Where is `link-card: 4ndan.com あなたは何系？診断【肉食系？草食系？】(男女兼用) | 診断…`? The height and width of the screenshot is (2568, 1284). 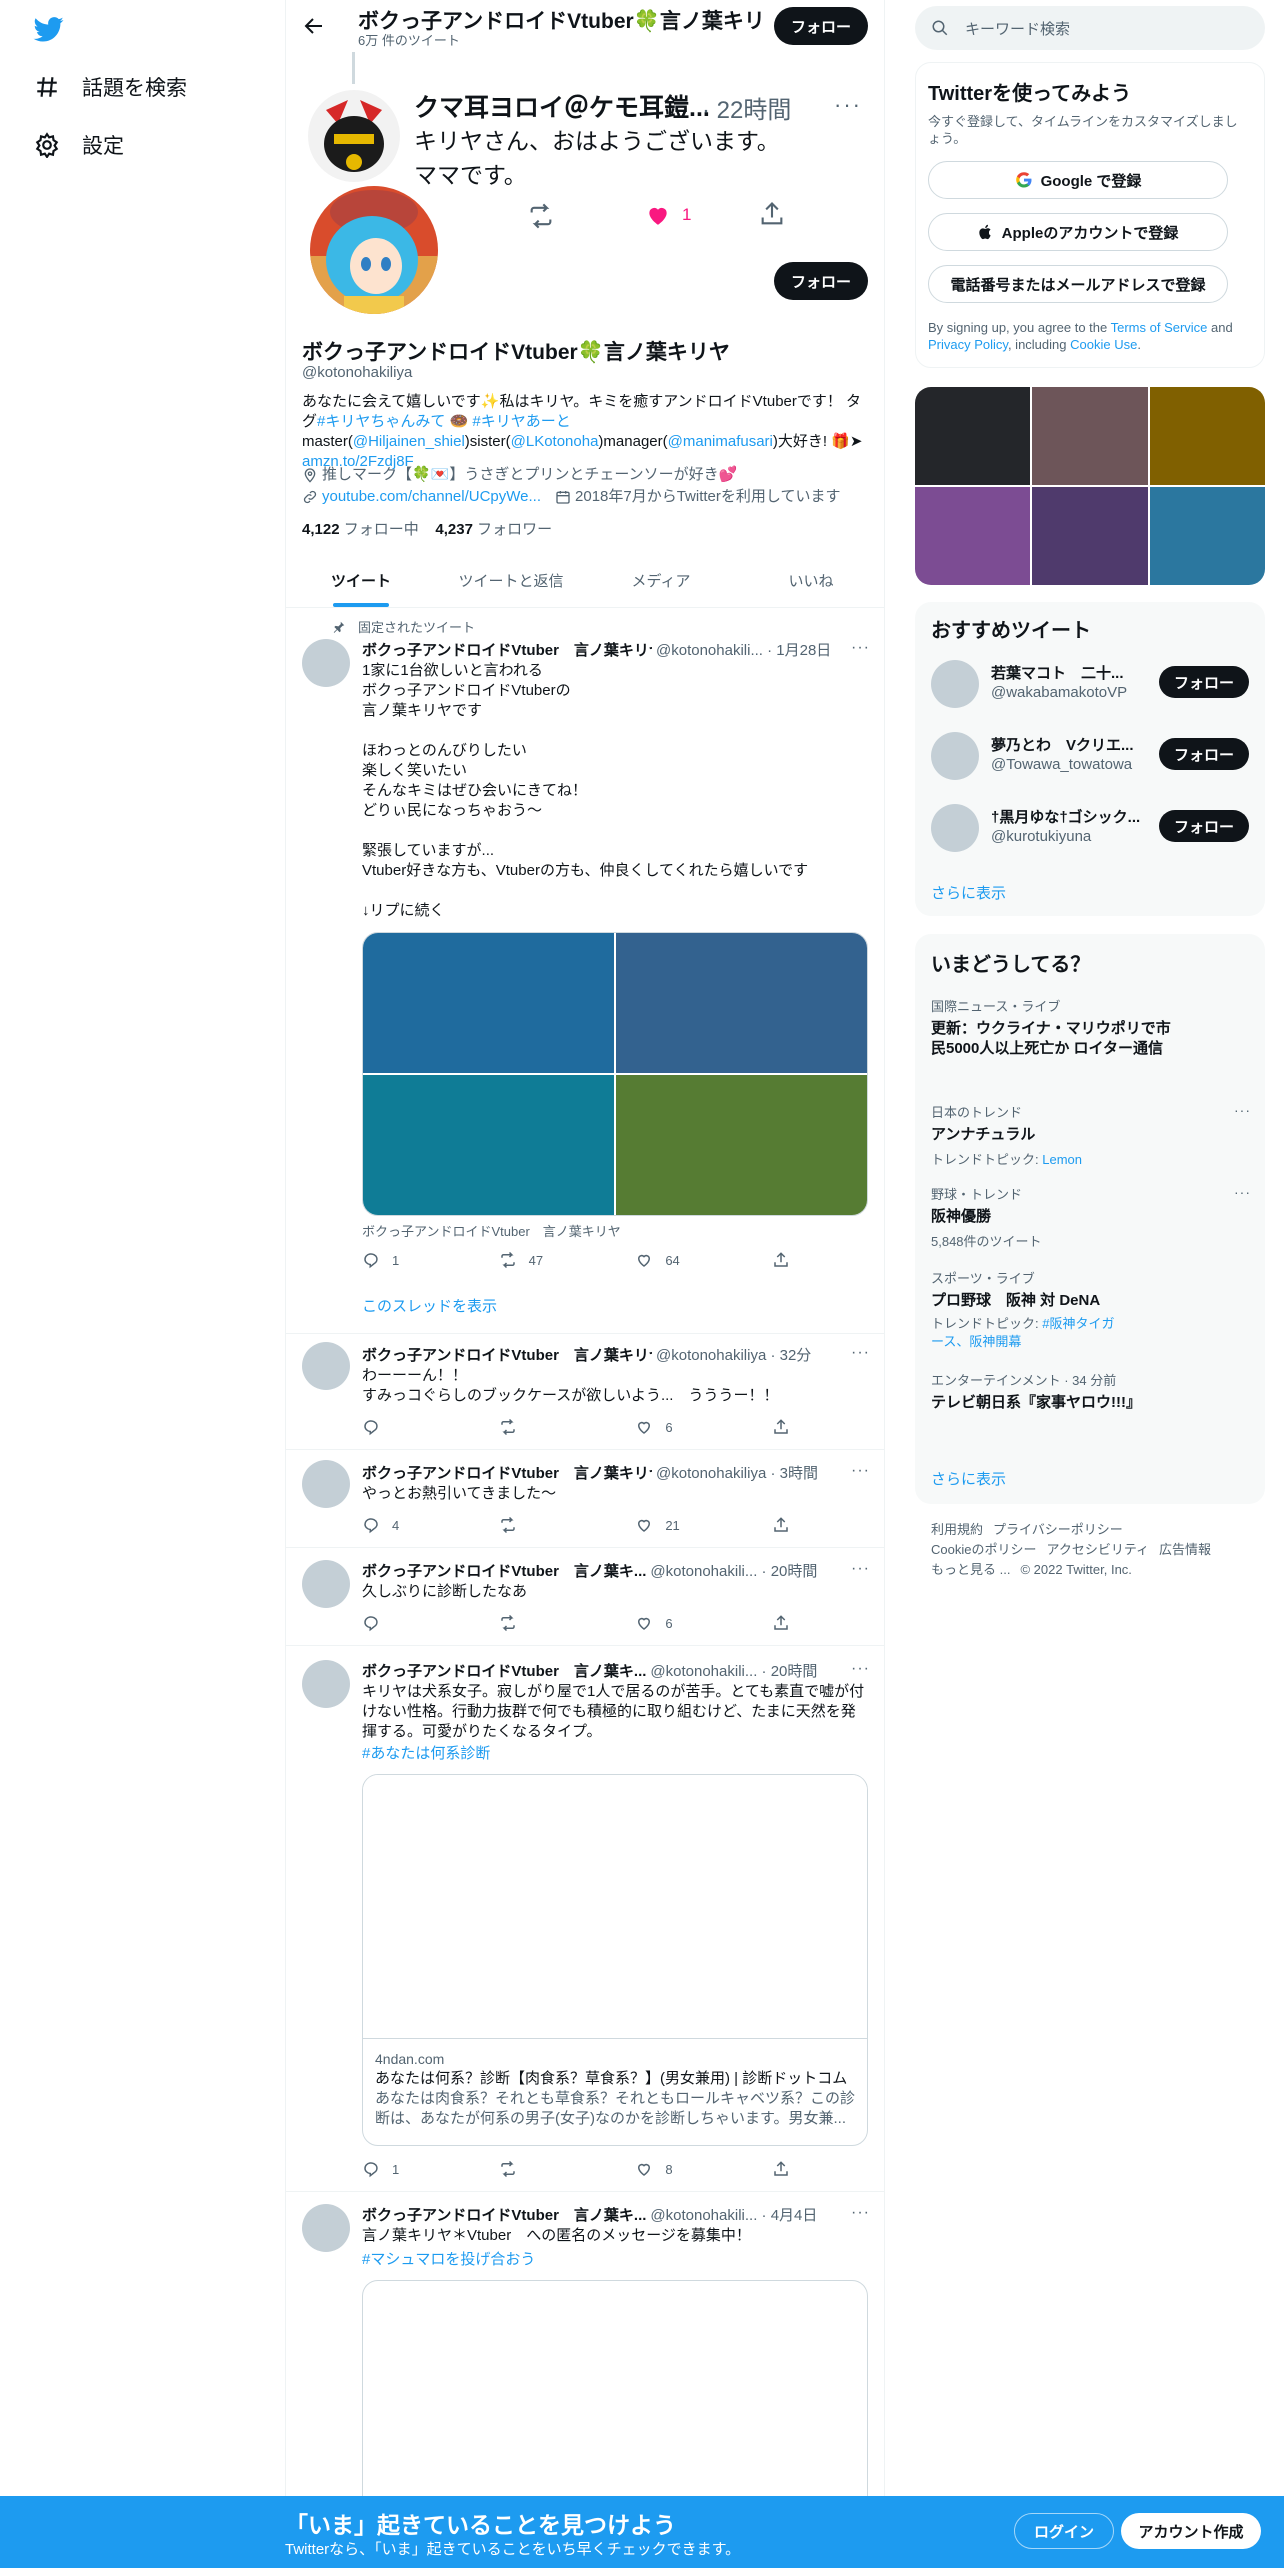
link-card: 4ndan.com あなたは何系？診断【肉食系？草食系？】(男女兼用) | 診断… is located at coordinates (615, 1960).